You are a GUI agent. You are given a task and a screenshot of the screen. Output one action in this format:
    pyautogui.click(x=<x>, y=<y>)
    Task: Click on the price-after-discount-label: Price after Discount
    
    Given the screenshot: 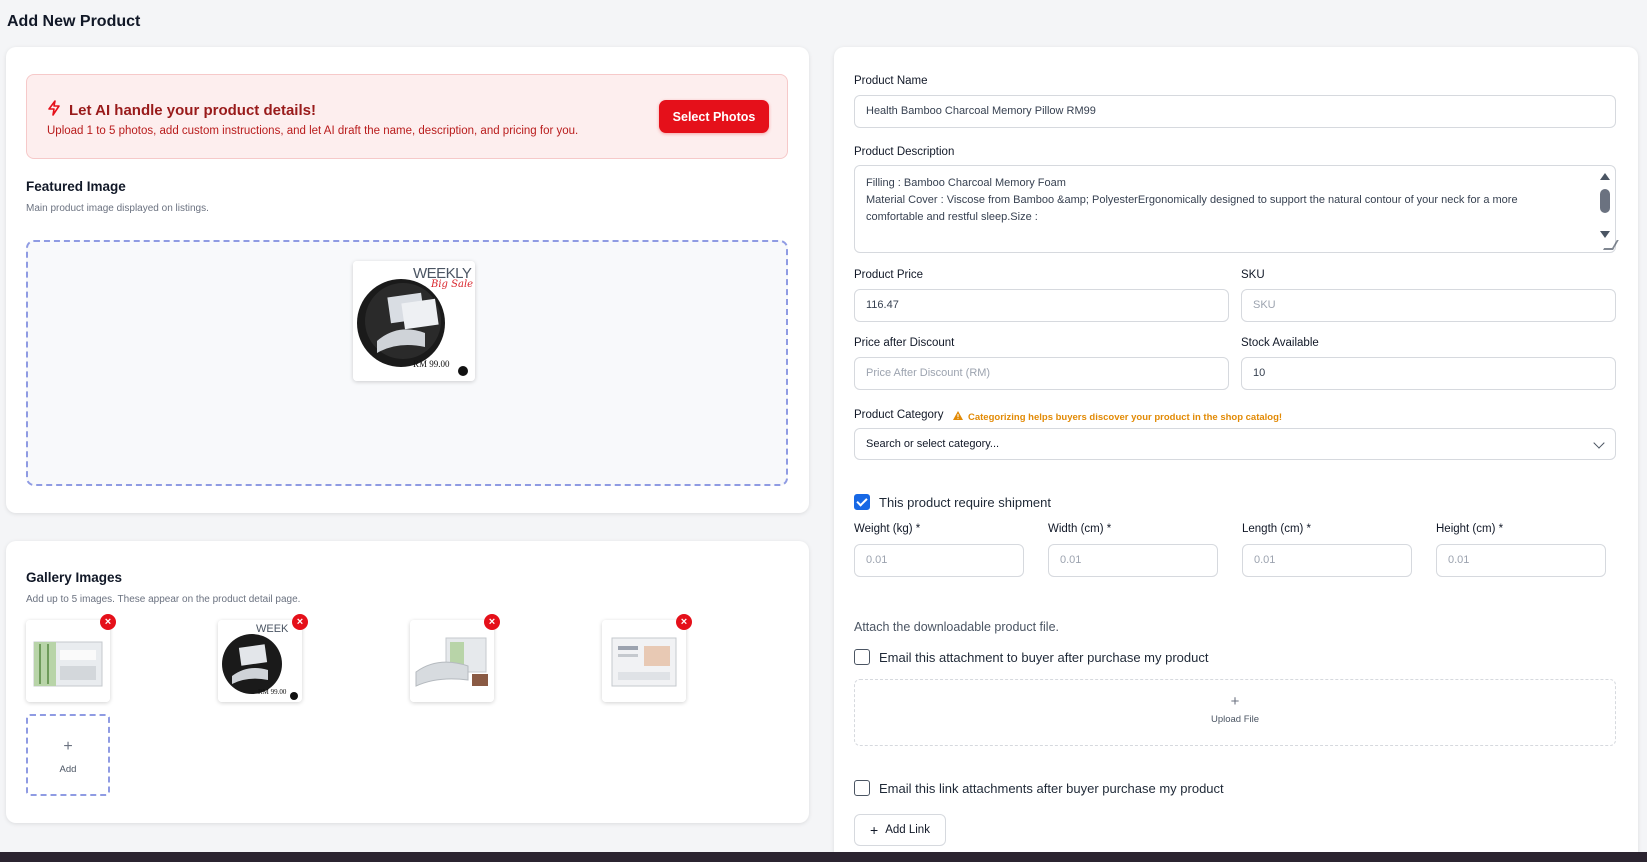 What is the action you would take?
    pyautogui.click(x=904, y=343)
    